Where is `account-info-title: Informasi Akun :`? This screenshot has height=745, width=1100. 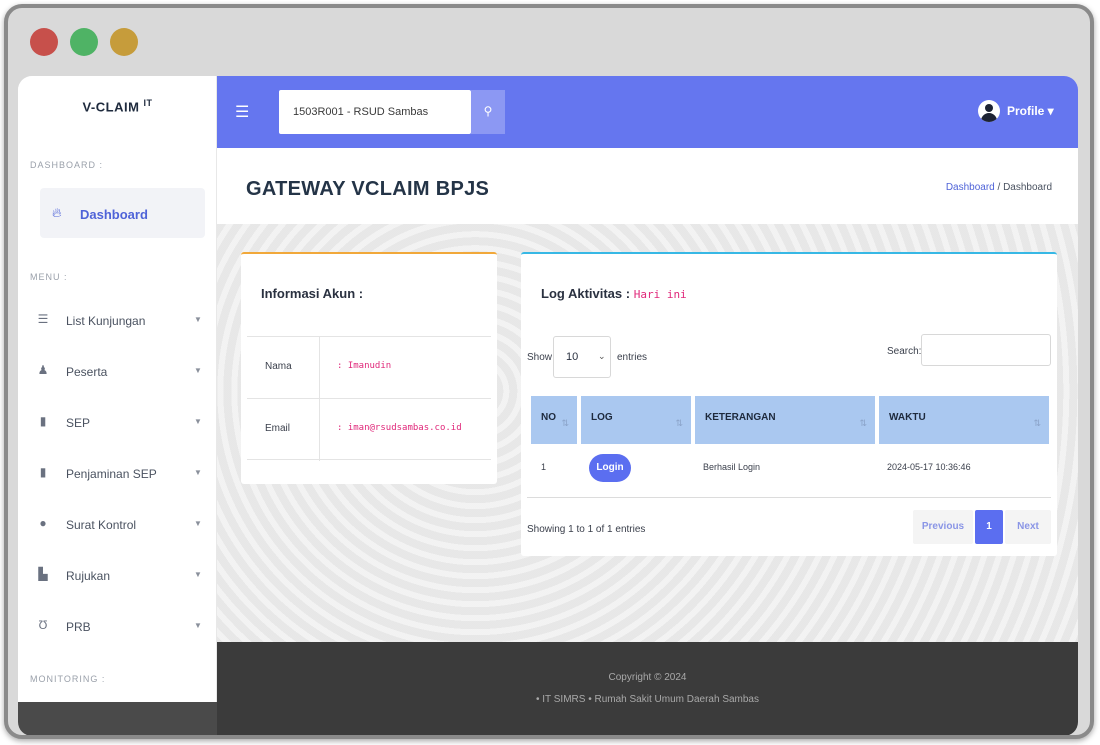
account-info-title: Informasi Akun : is located at coordinates (312, 293).